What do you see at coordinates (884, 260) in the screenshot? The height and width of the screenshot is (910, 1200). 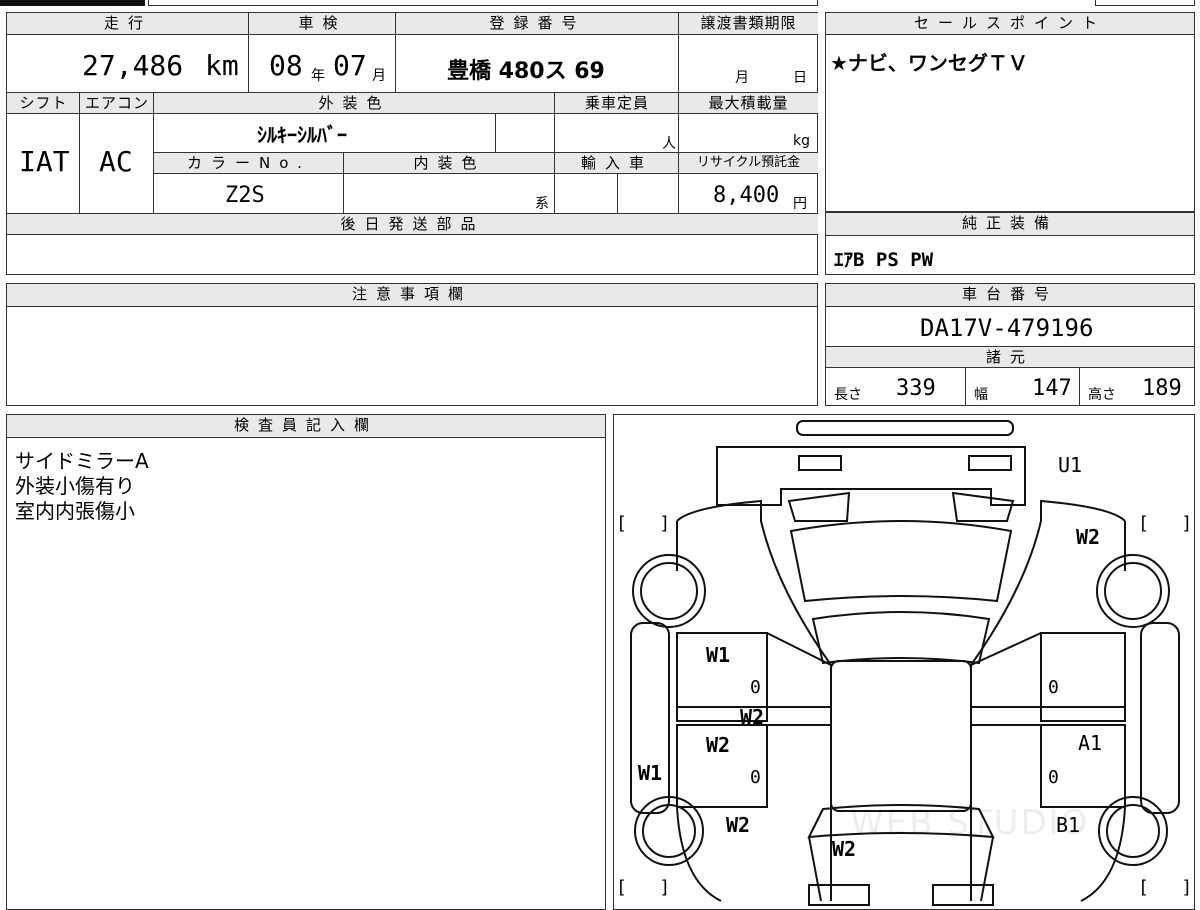 I see `genuine-equipment-text: ｴｱB PS PW` at bounding box center [884, 260].